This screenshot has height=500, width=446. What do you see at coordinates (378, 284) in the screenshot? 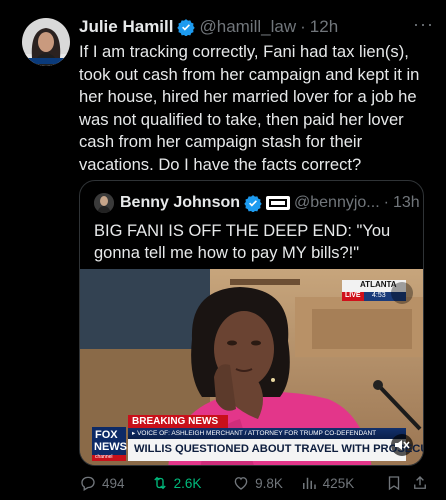
I see `location-tag: ATLANTA` at bounding box center [378, 284].